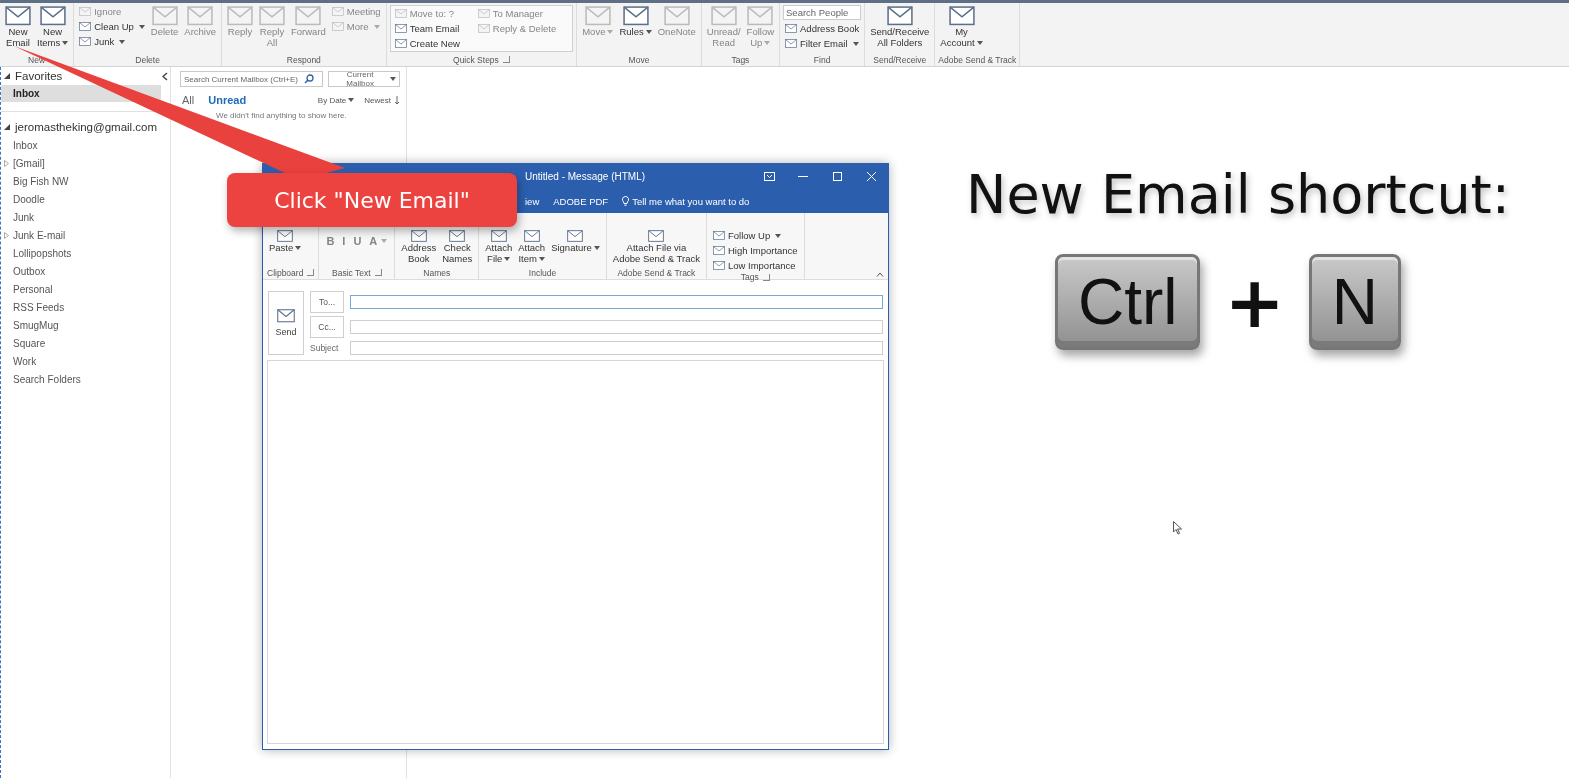 This screenshot has height=778, width=1569. What do you see at coordinates (188, 100) in the screenshot?
I see `filter-tab: All` at bounding box center [188, 100].